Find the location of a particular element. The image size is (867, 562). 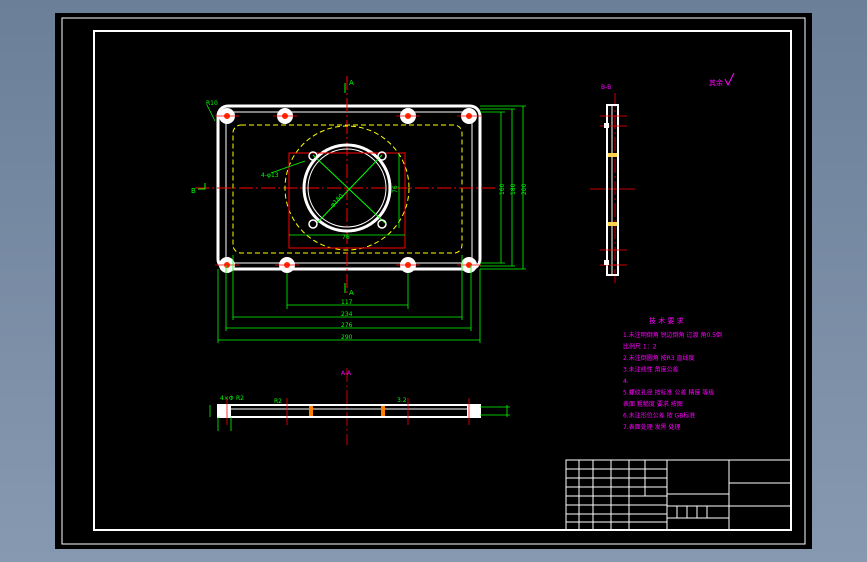

section-dim-b: R2 is located at coordinates (240, 398).